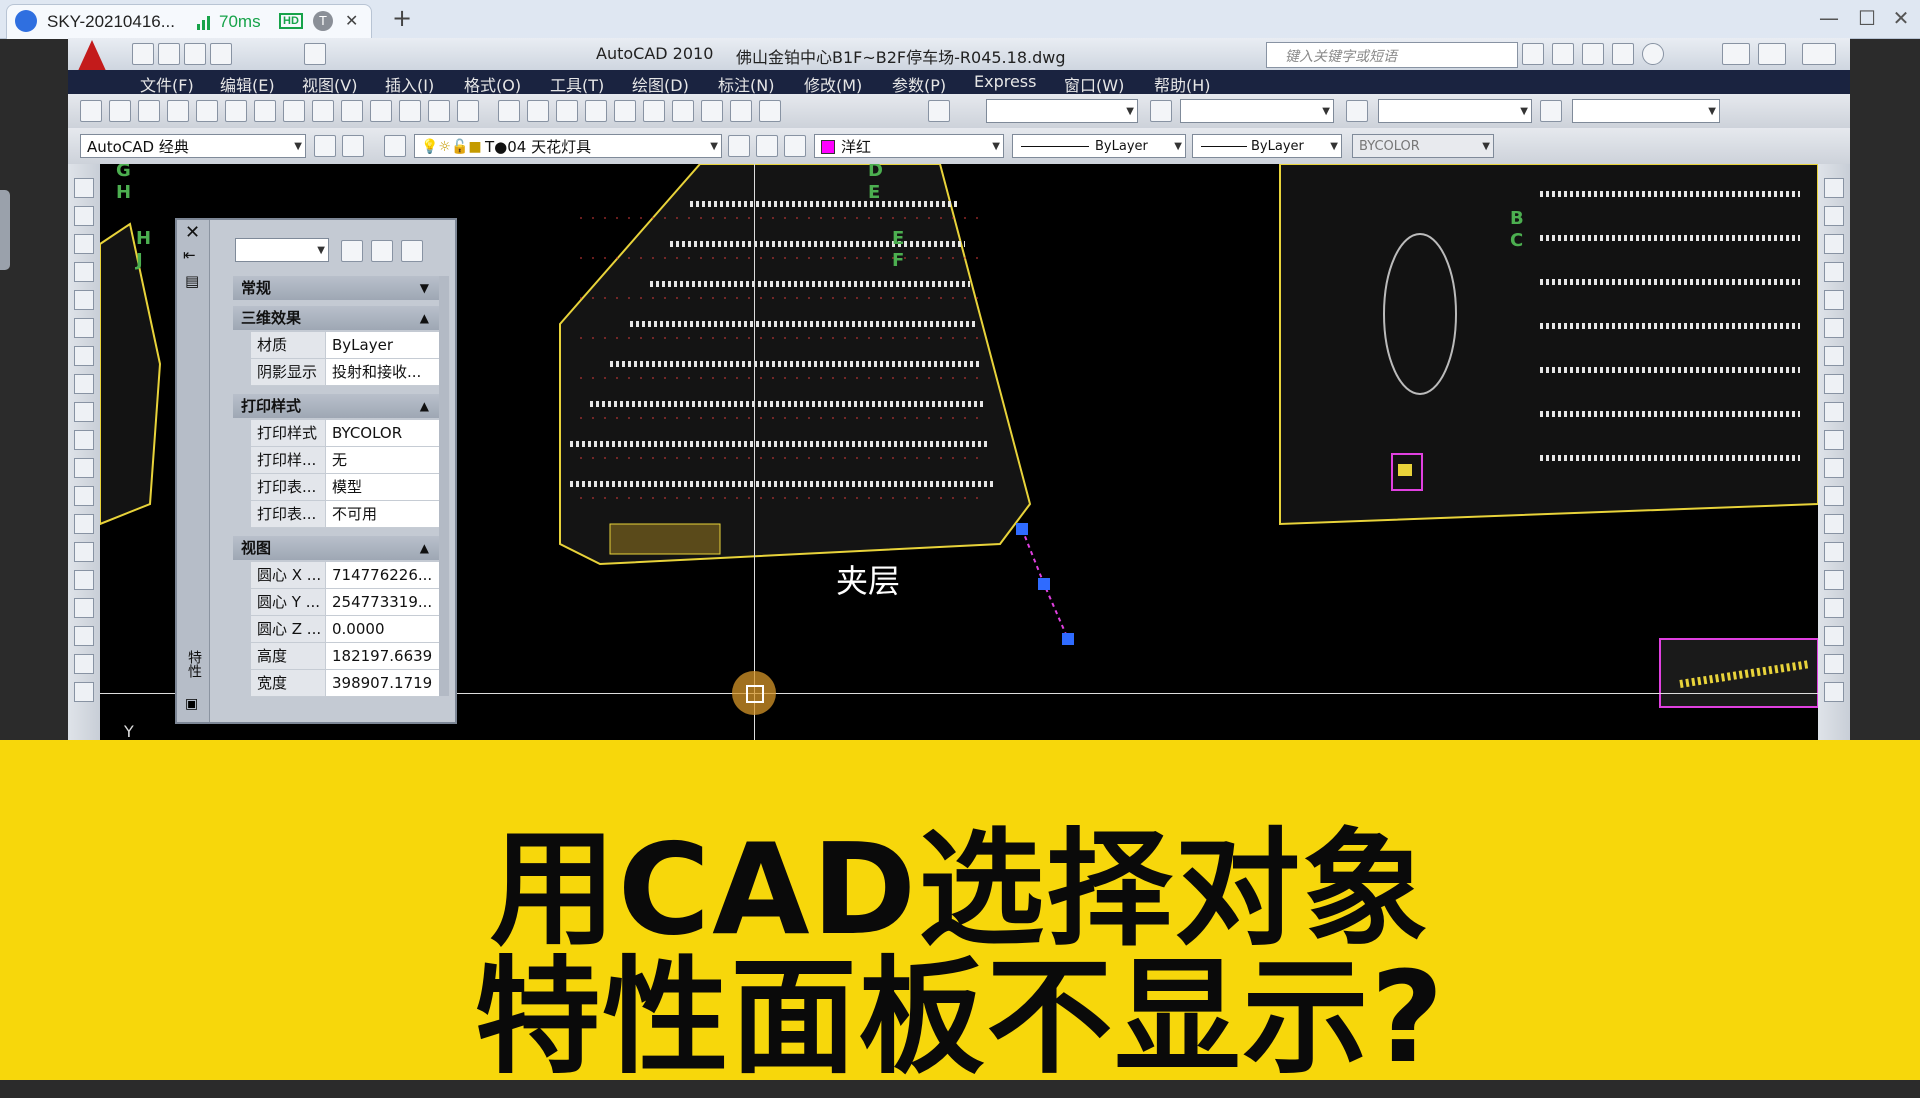 The image size is (1920, 1098). Describe the element at coordinates (221, 54) in the screenshot. I see `undo-icon` at that location.